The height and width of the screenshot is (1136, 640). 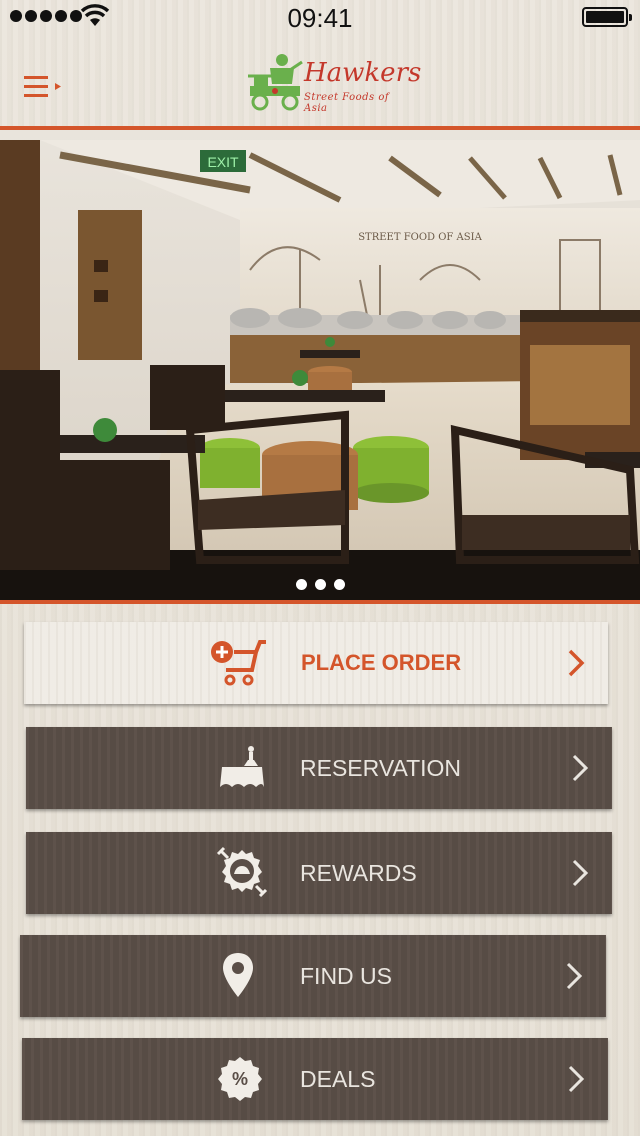 I want to click on food-cart-logo-icon, so click(x=275, y=82).